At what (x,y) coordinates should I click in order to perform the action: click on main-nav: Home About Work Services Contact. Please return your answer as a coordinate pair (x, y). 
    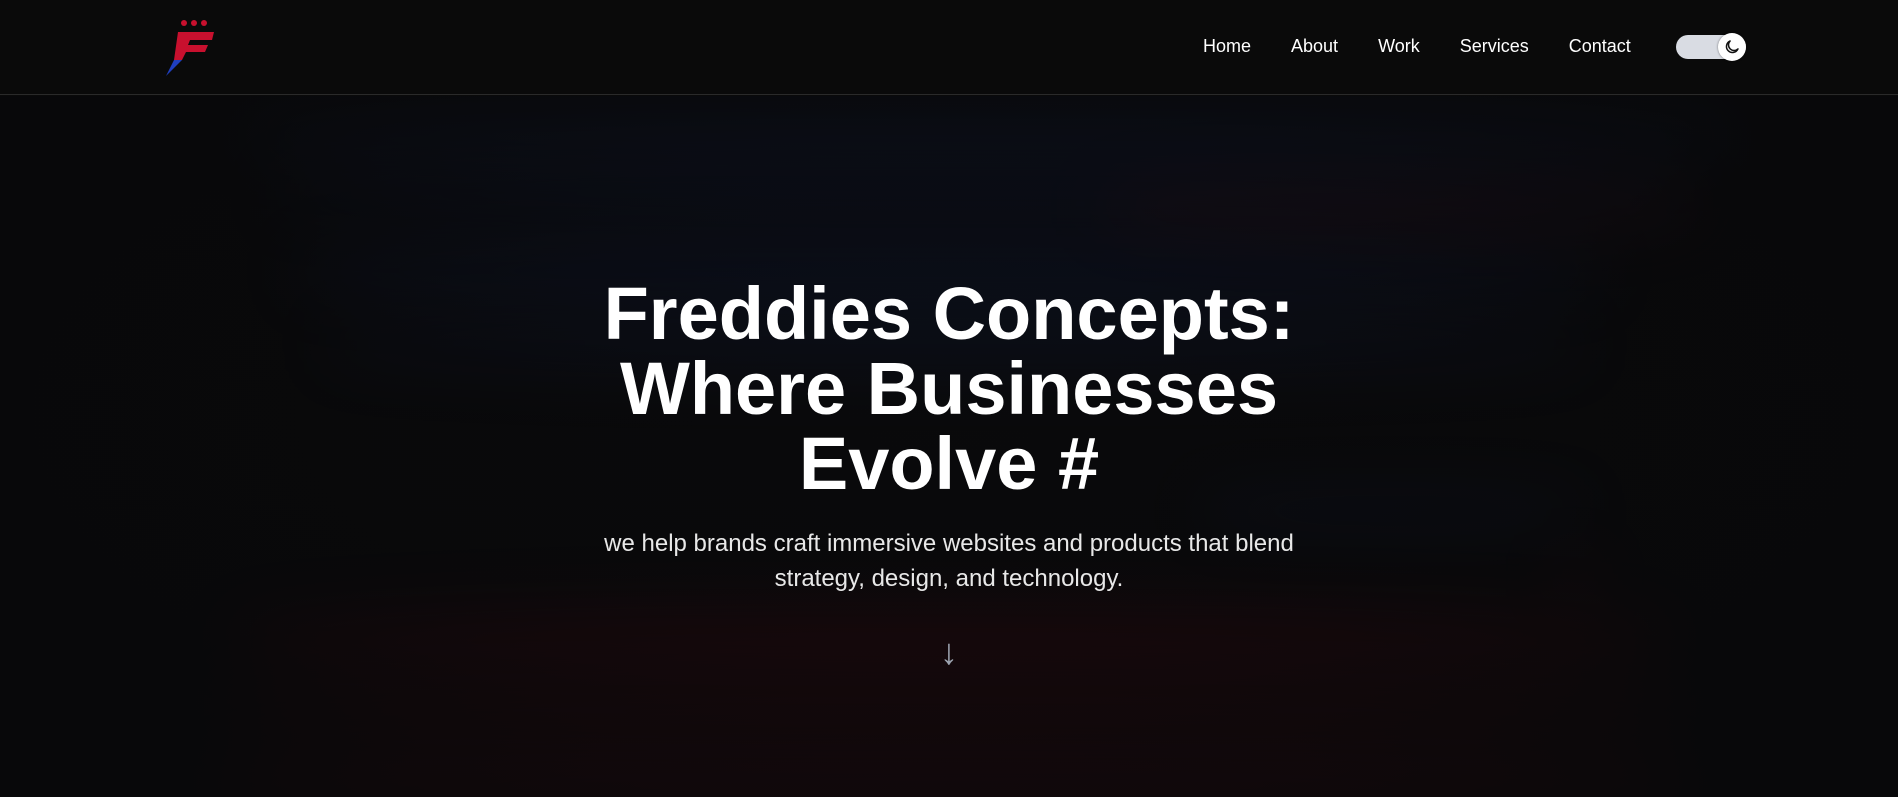
    Looking at the image, I should click on (1417, 46).